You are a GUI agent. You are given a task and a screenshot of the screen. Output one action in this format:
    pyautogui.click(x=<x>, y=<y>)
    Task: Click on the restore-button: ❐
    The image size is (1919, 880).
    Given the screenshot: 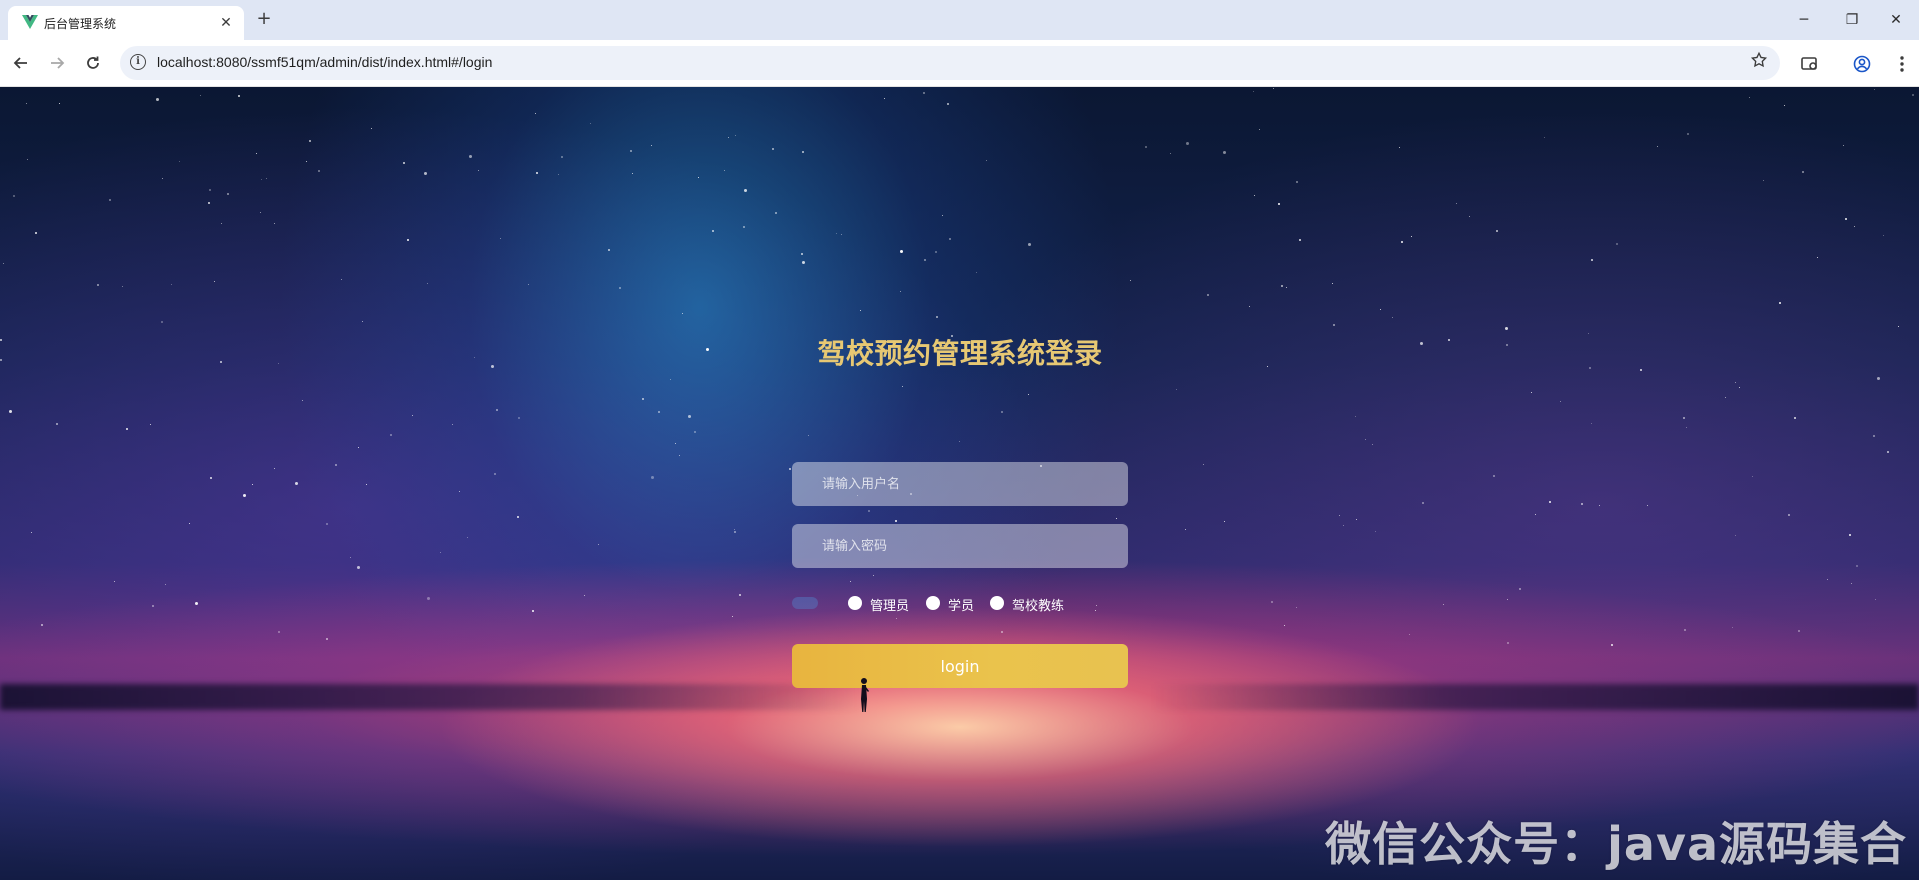 What is the action you would take?
    pyautogui.click(x=1852, y=20)
    